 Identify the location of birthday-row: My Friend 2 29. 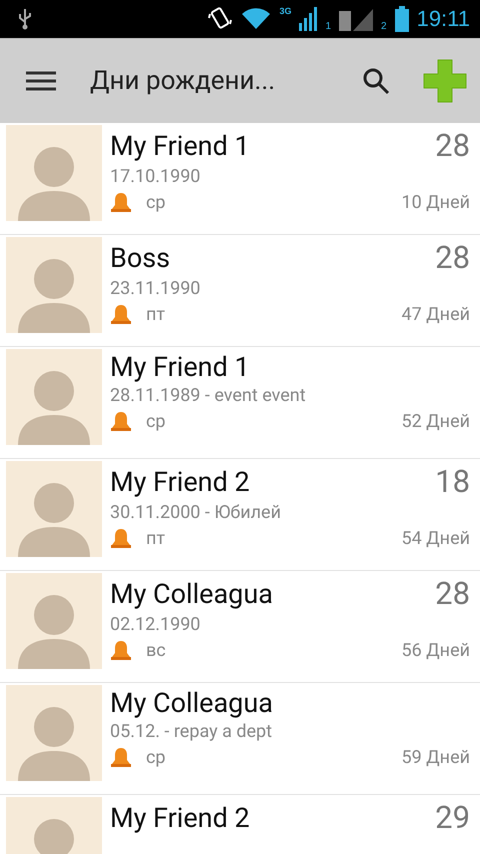
(240, 824).